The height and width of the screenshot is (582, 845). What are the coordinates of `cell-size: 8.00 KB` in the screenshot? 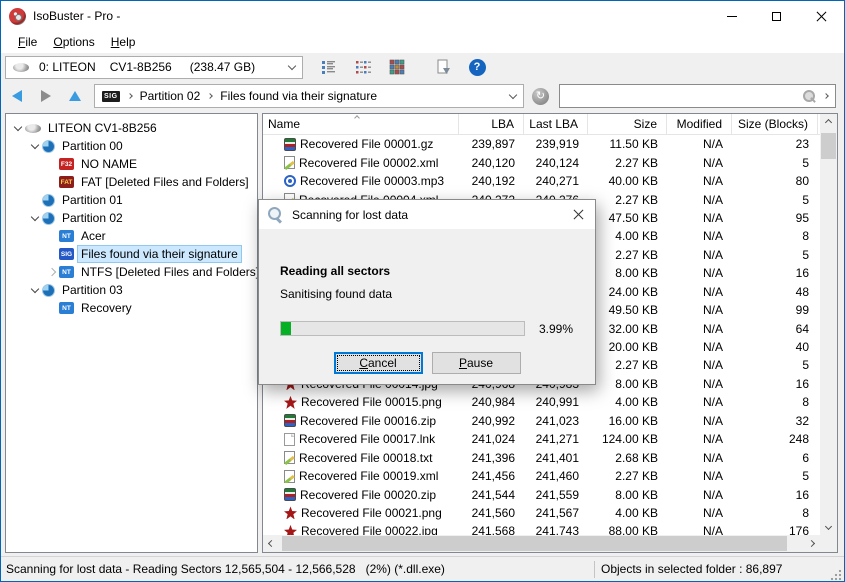 It's located at (636, 383).